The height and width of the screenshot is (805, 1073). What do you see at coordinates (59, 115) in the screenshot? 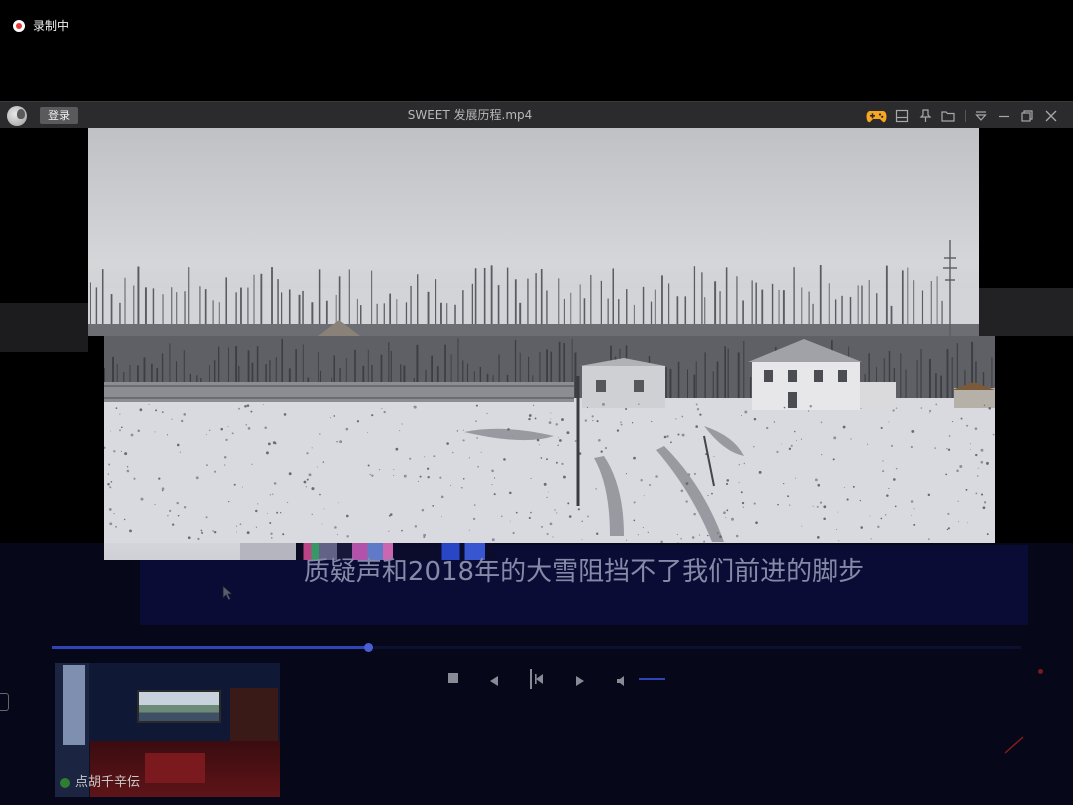
I see `login-button: 登录` at bounding box center [59, 115].